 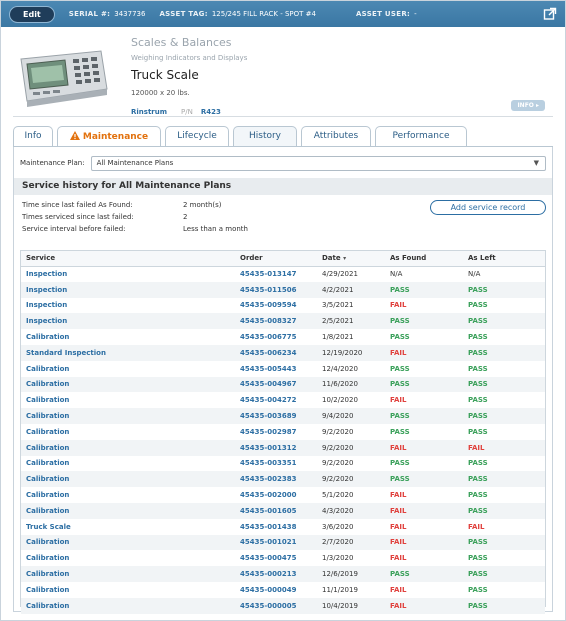 What do you see at coordinates (276, 306) in the screenshot?
I see `order-link: 45435-009594` at bounding box center [276, 306].